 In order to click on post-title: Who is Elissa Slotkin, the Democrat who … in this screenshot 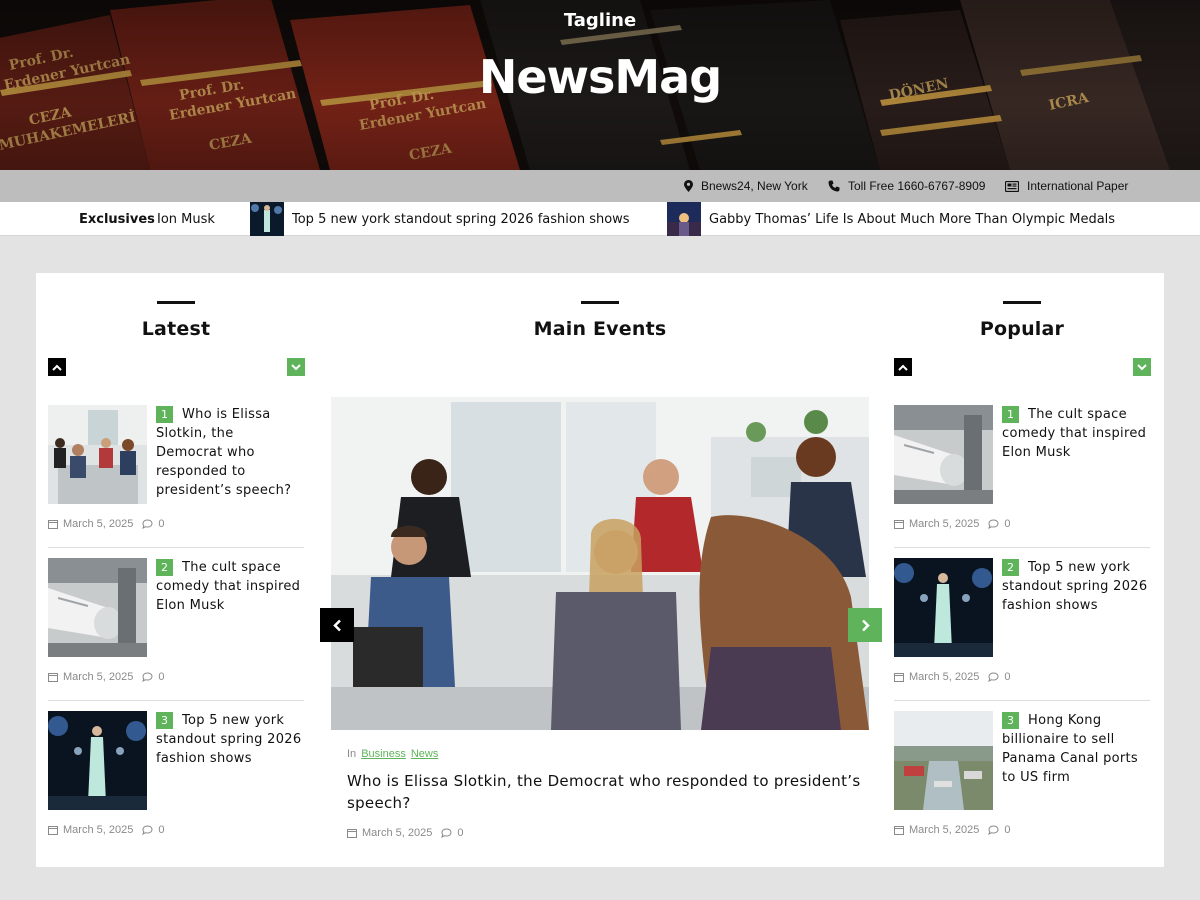, I will do `click(230, 452)`.